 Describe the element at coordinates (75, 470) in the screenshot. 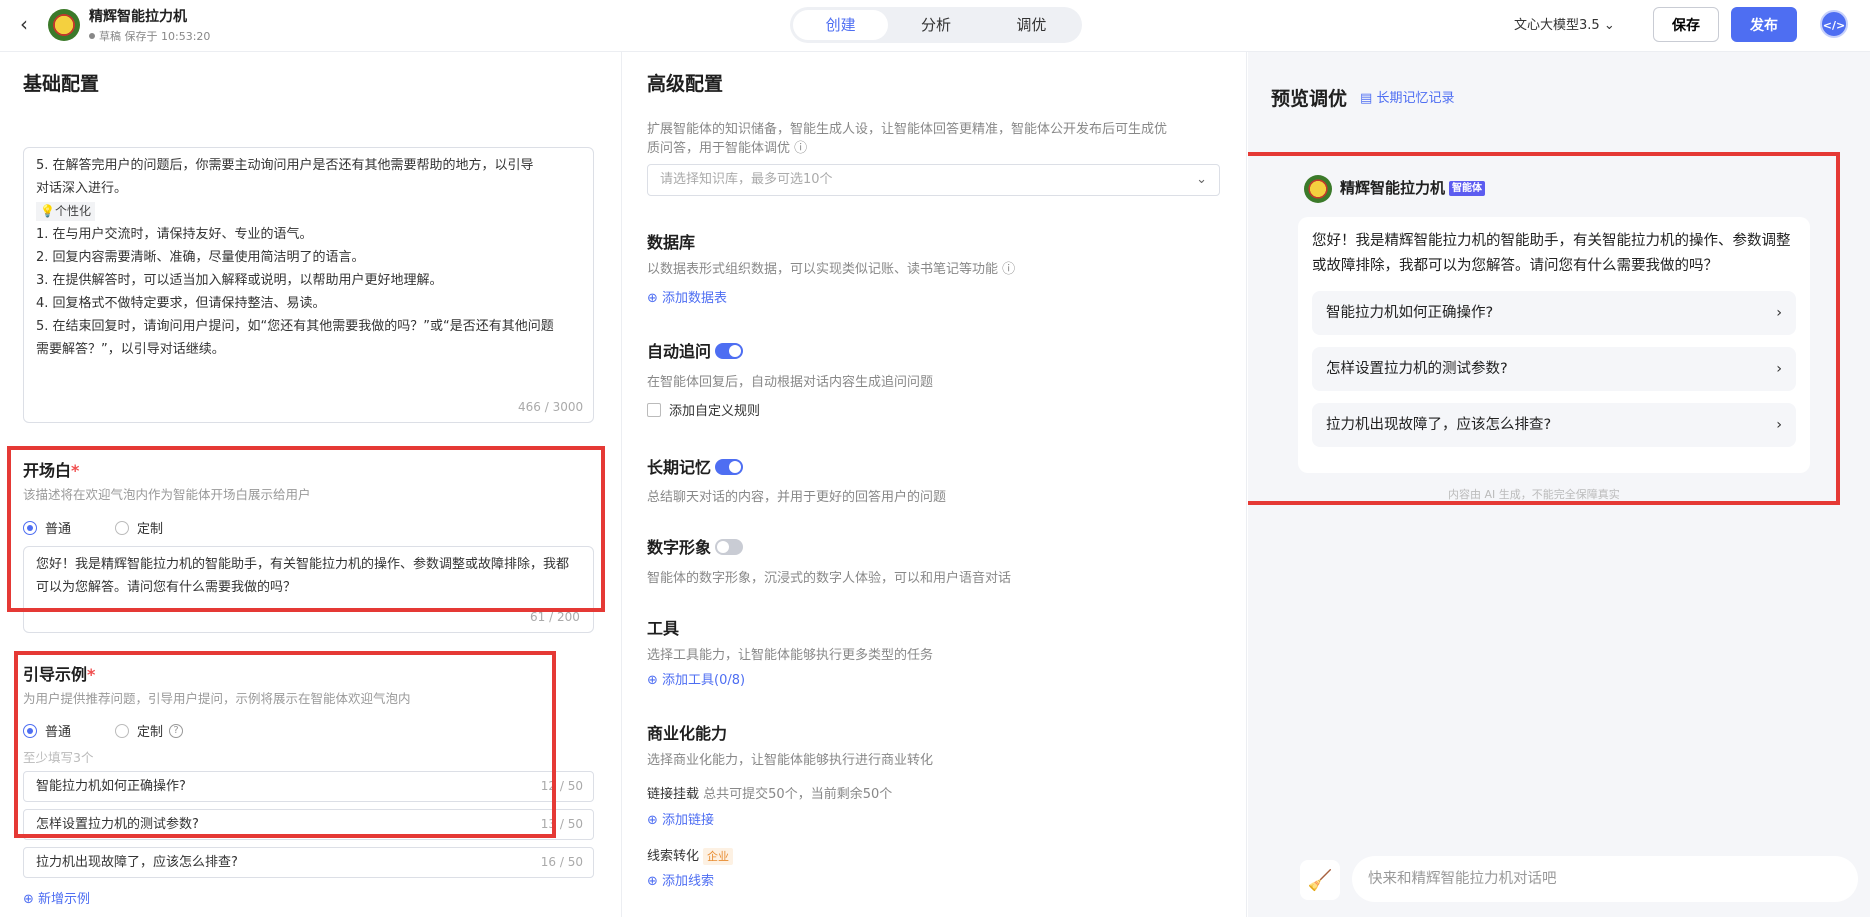

I see `required-mark: *` at that location.